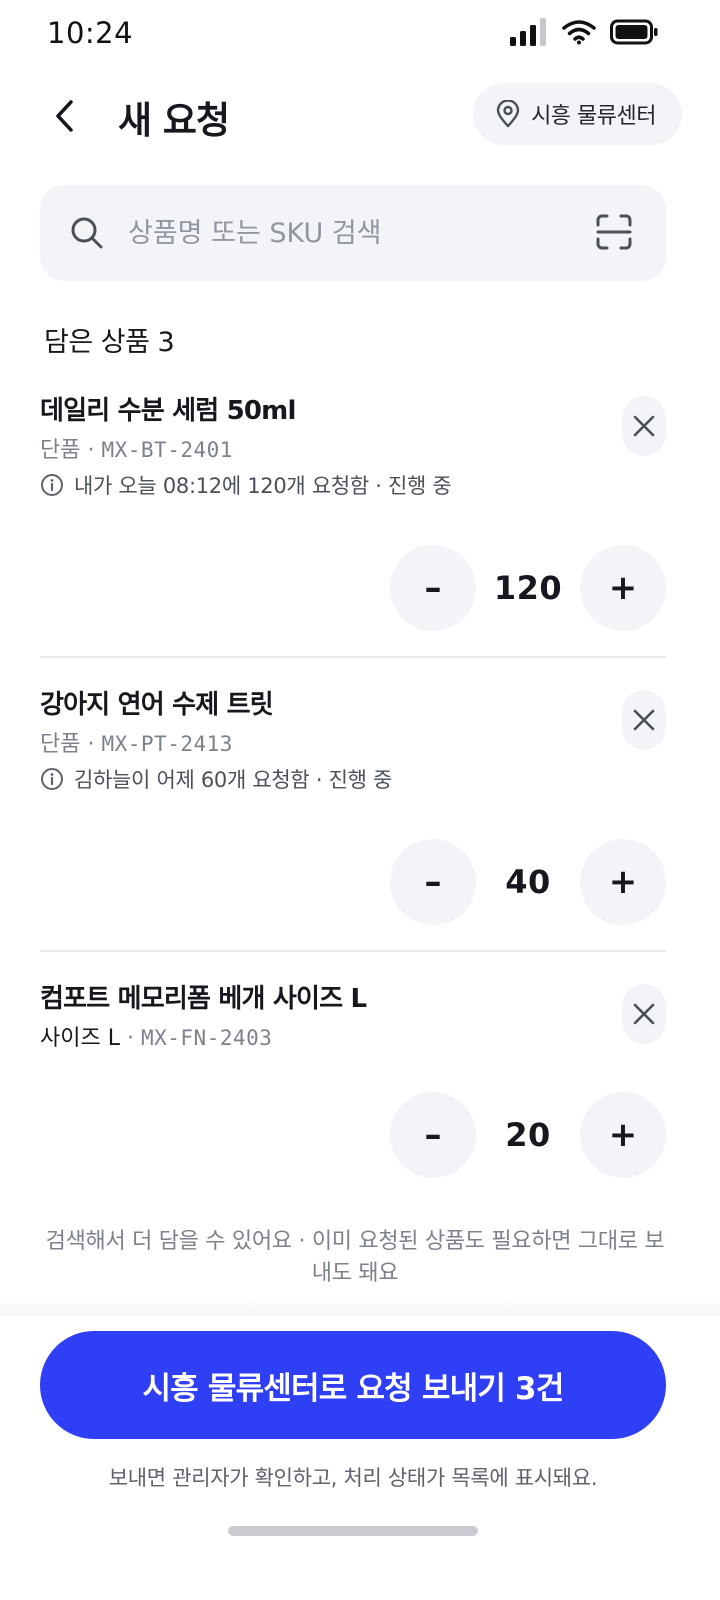 The width and height of the screenshot is (720, 1600). I want to click on item-sku: MX-FN-2403, so click(206, 1038).